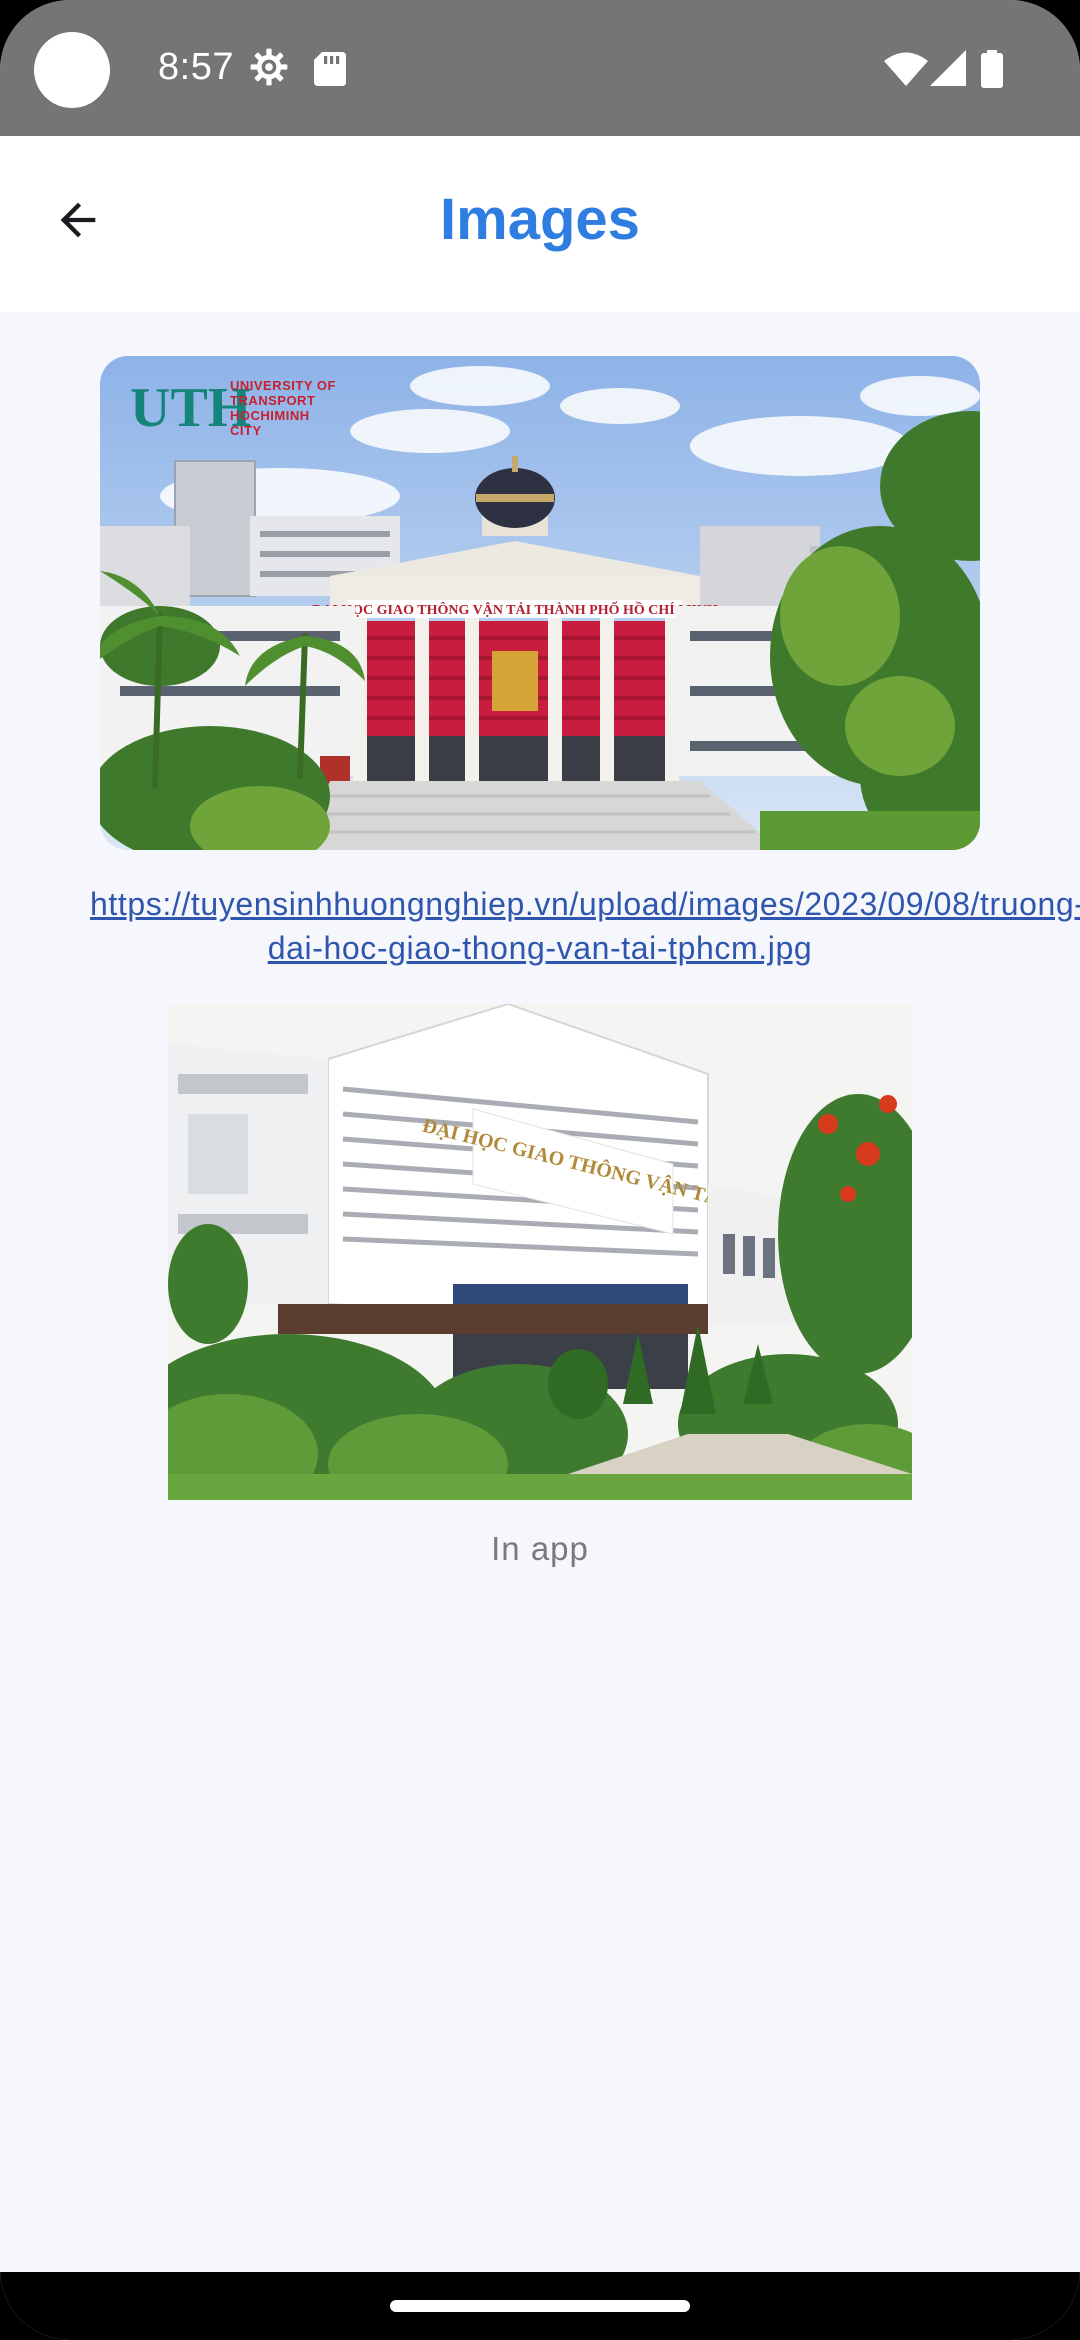  I want to click on battery-icon, so click(992, 71).